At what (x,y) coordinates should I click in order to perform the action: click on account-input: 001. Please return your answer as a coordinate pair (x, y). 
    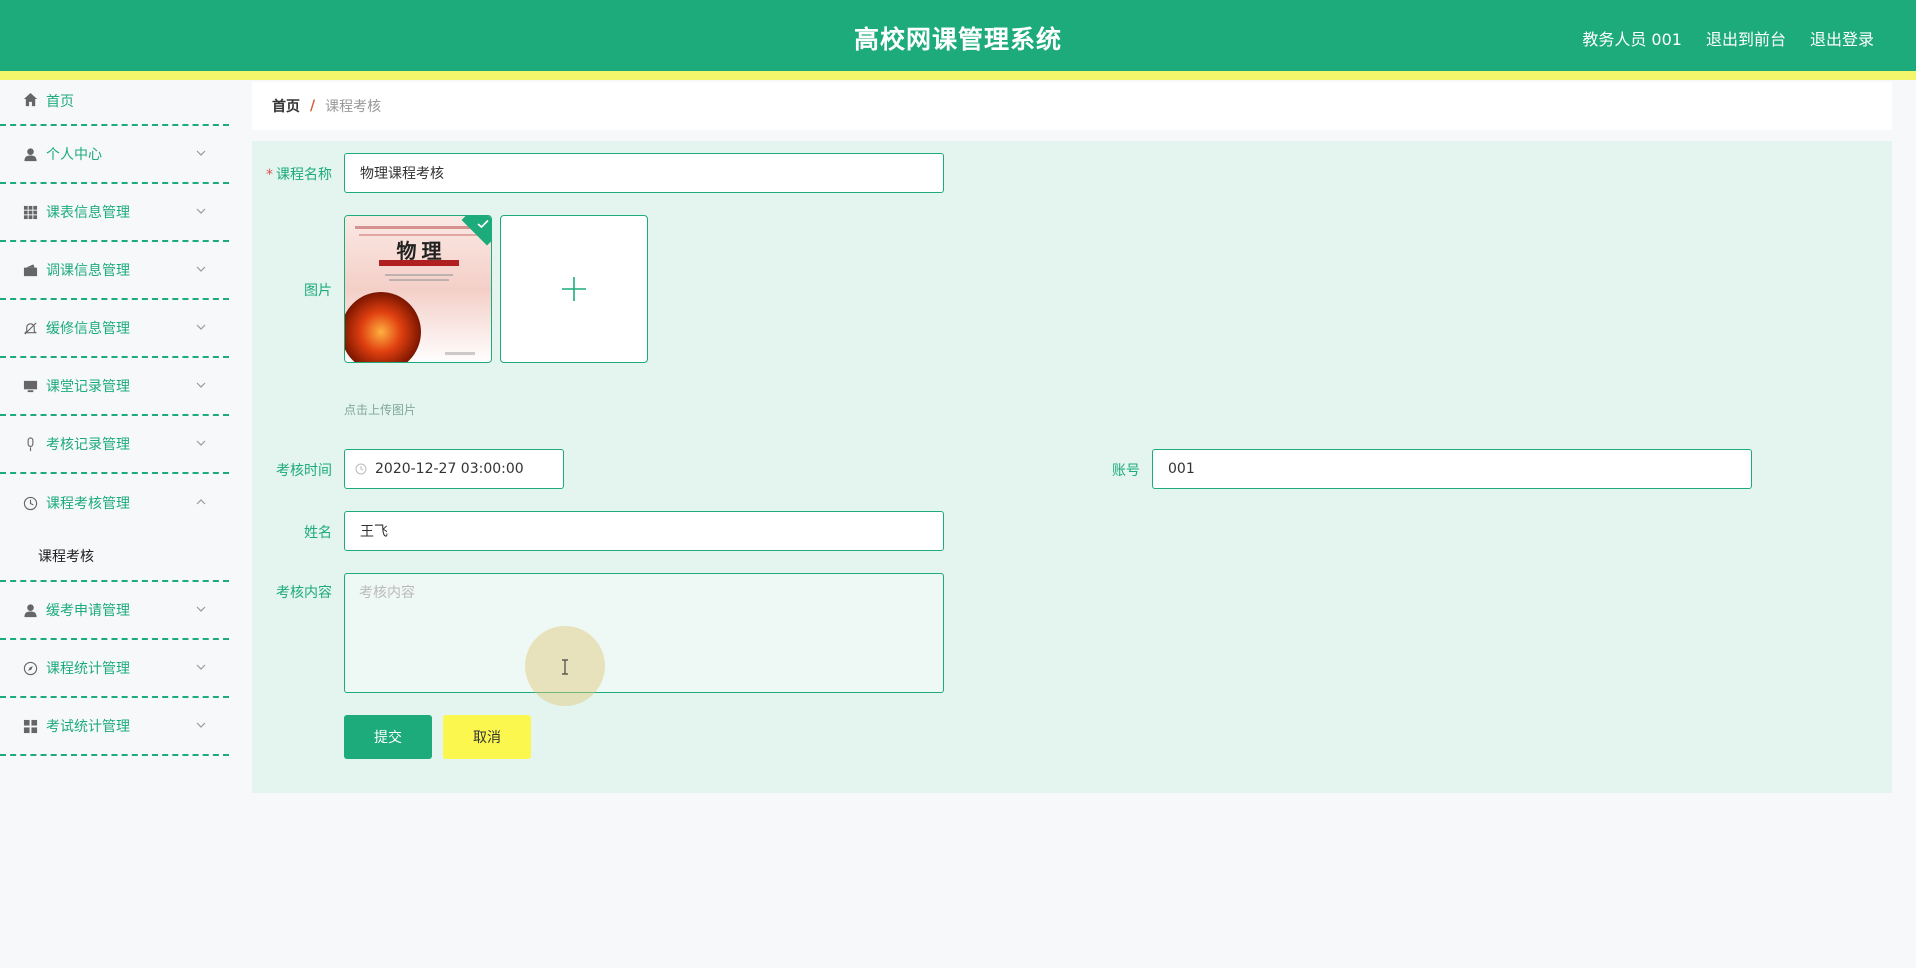
    Looking at the image, I should click on (1452, 469).